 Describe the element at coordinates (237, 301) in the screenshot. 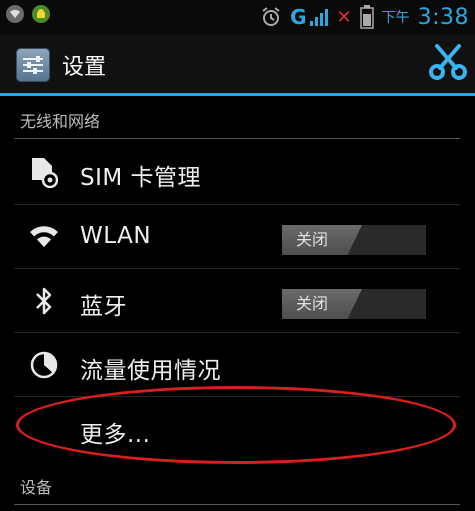

I see `bluetooth-row: 蓝牙 关闭` at that location.